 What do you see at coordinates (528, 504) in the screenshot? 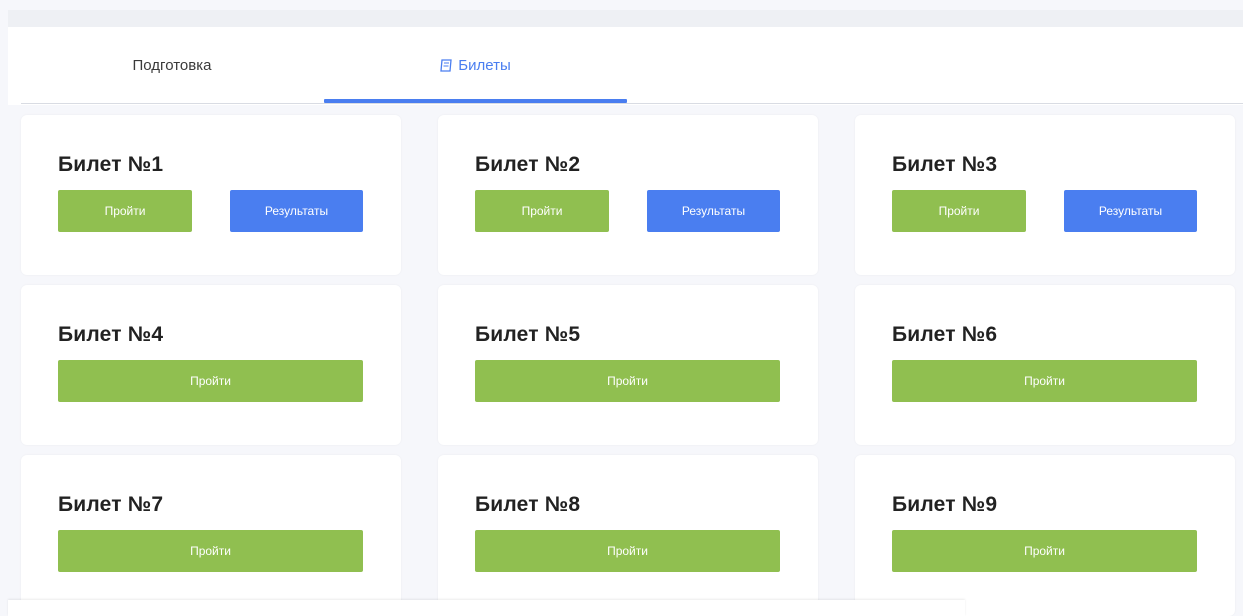
I see `ticket-title: Билет №8` at bounding box center [528, 504].